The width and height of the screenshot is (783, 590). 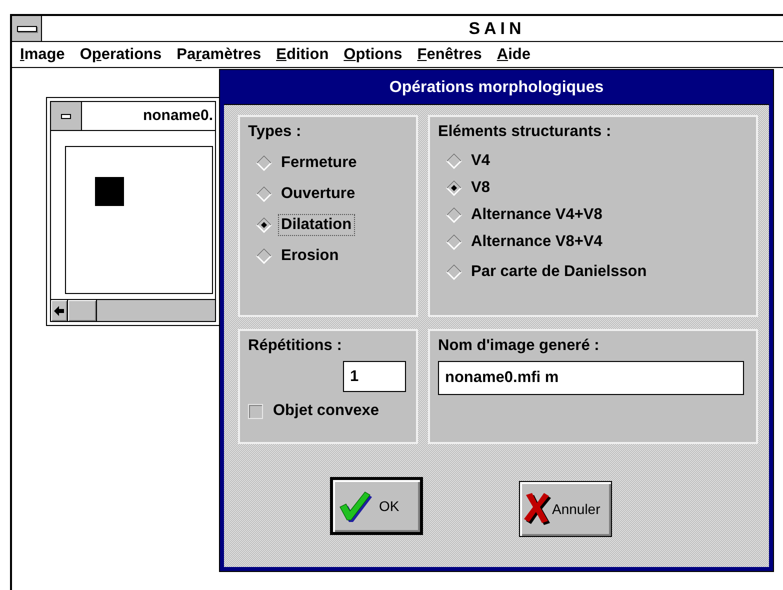 What do you see at coordinates (178, 116) in the screenshot?
I see `window-title: noname0.` at bounding box center [178, 116].